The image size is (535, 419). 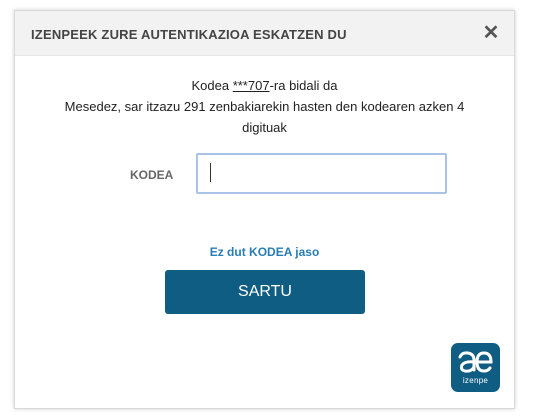 What do you see at coordinates (475, 367) in the screenshot?
I see `izenpe-logo: izenpe` at bounding box center [475, 367].